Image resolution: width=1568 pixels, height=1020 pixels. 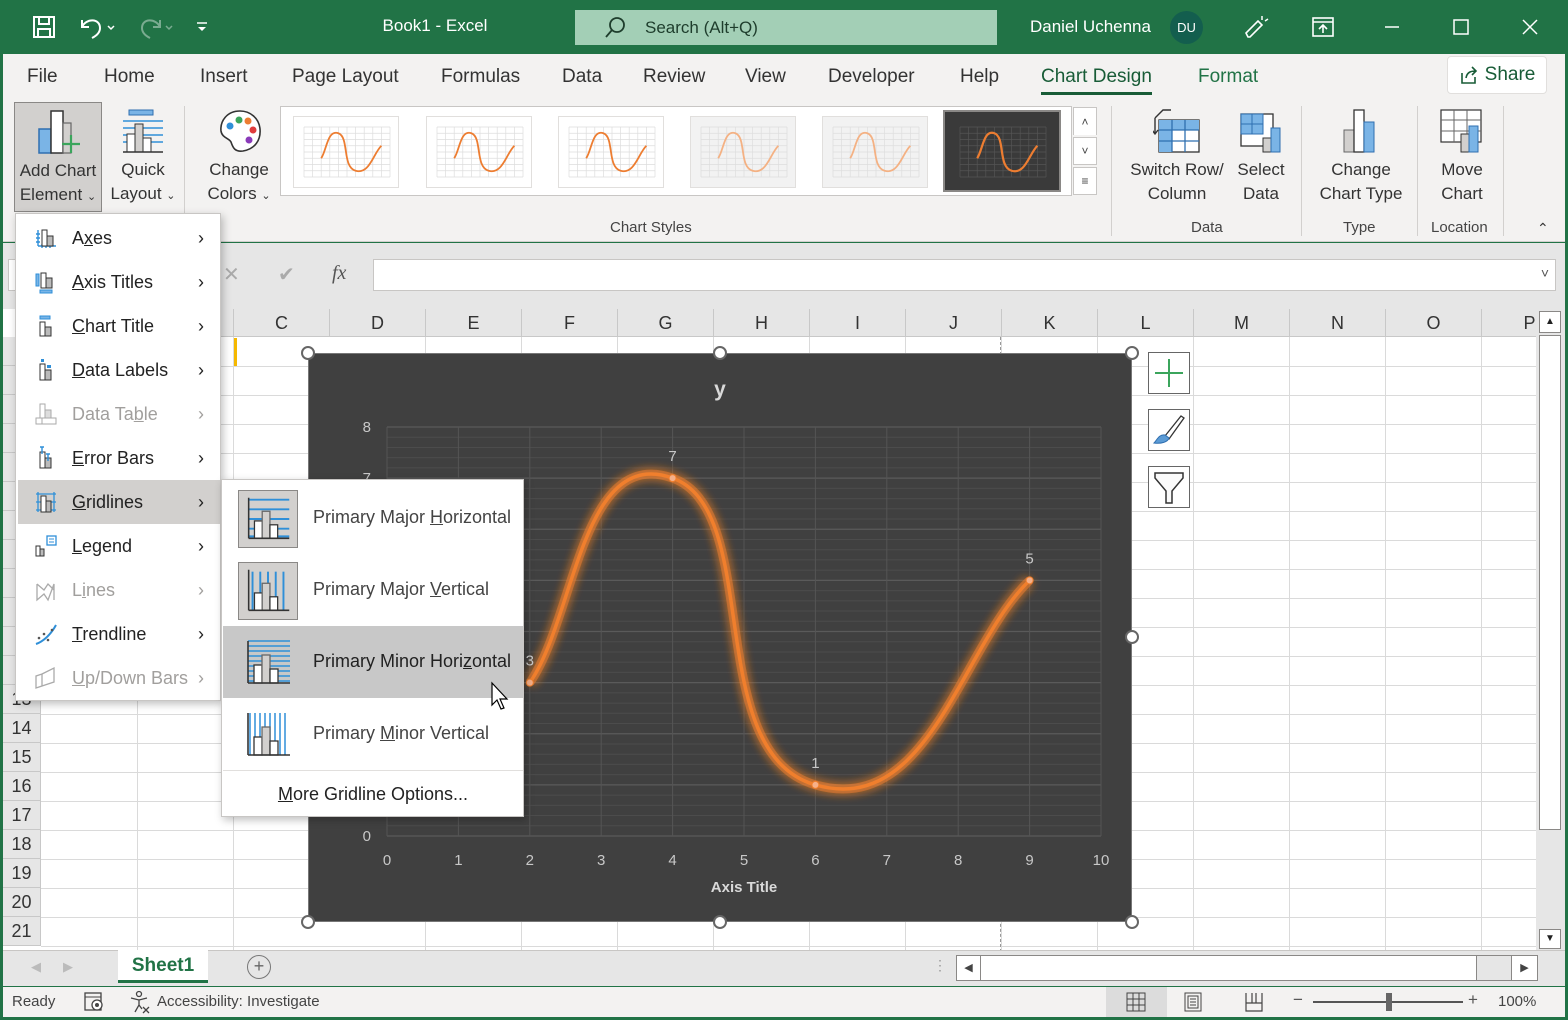 I want to click on page-break-preview-icon, so click(x=1254, y=1002).